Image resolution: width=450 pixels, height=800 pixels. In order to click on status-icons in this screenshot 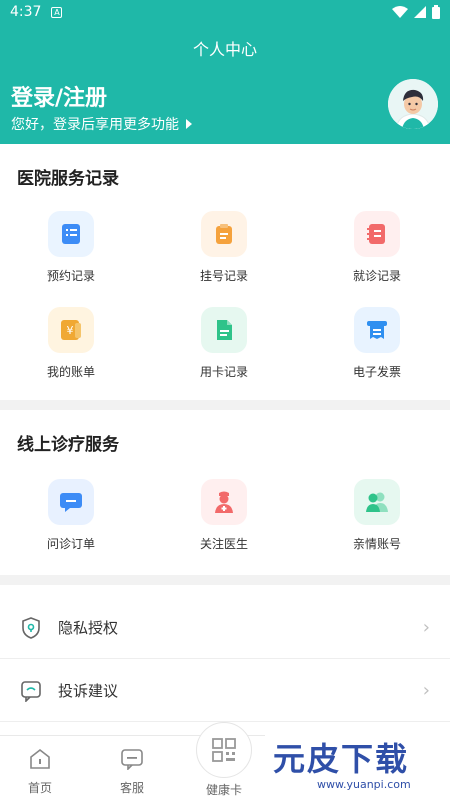, I will do `click(416, 12)`.